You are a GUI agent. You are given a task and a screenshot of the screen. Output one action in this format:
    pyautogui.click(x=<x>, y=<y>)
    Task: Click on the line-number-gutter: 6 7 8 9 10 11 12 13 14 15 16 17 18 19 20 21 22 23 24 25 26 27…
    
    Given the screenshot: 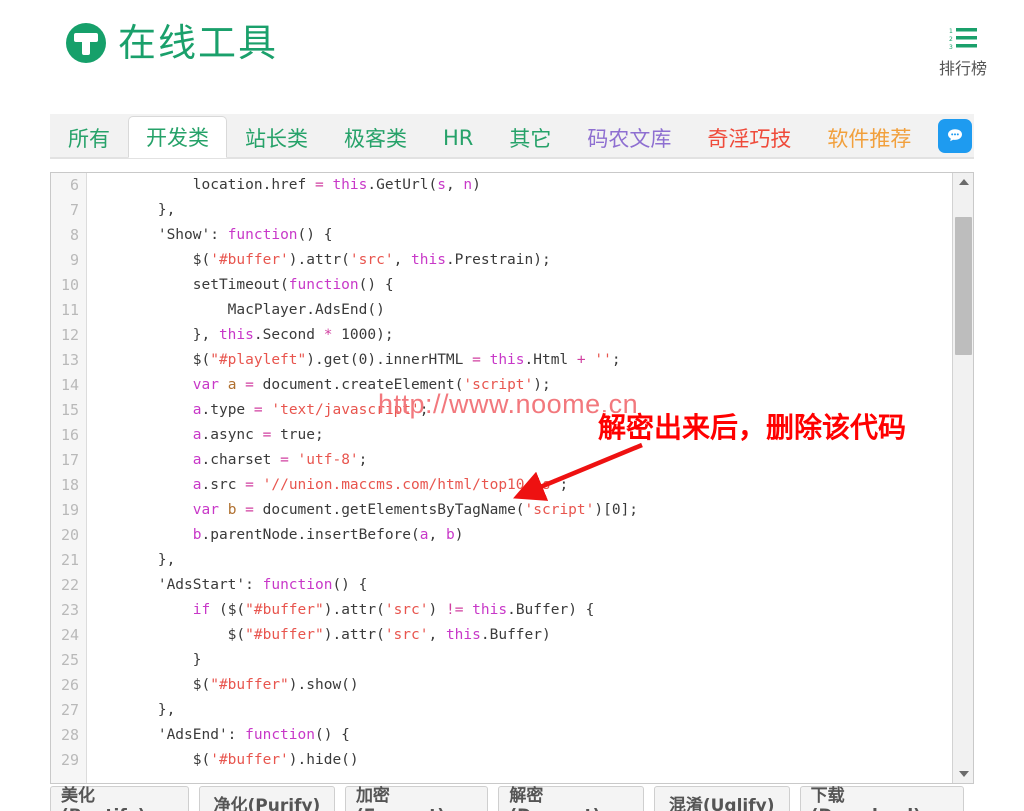 What is the action you would take?
    pyautogui.click(x=69, y=478)
    